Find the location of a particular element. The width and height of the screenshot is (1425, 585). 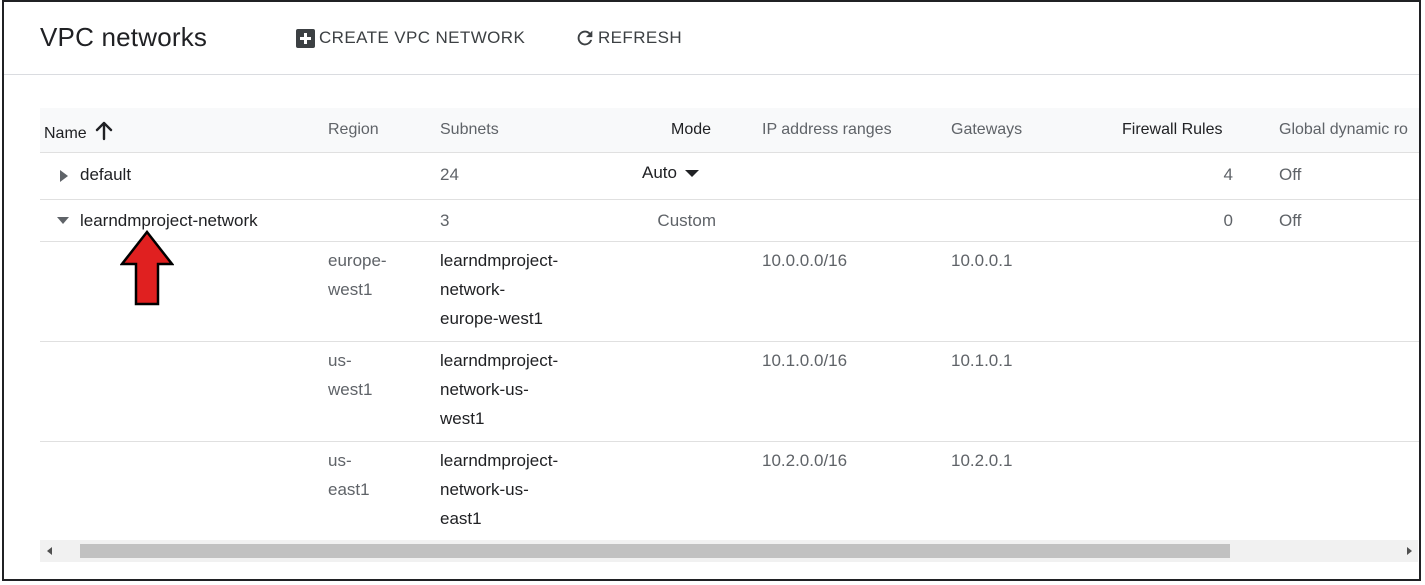

subnet-gateway: 10.0.0.1 is located at coordinates (982, 260).